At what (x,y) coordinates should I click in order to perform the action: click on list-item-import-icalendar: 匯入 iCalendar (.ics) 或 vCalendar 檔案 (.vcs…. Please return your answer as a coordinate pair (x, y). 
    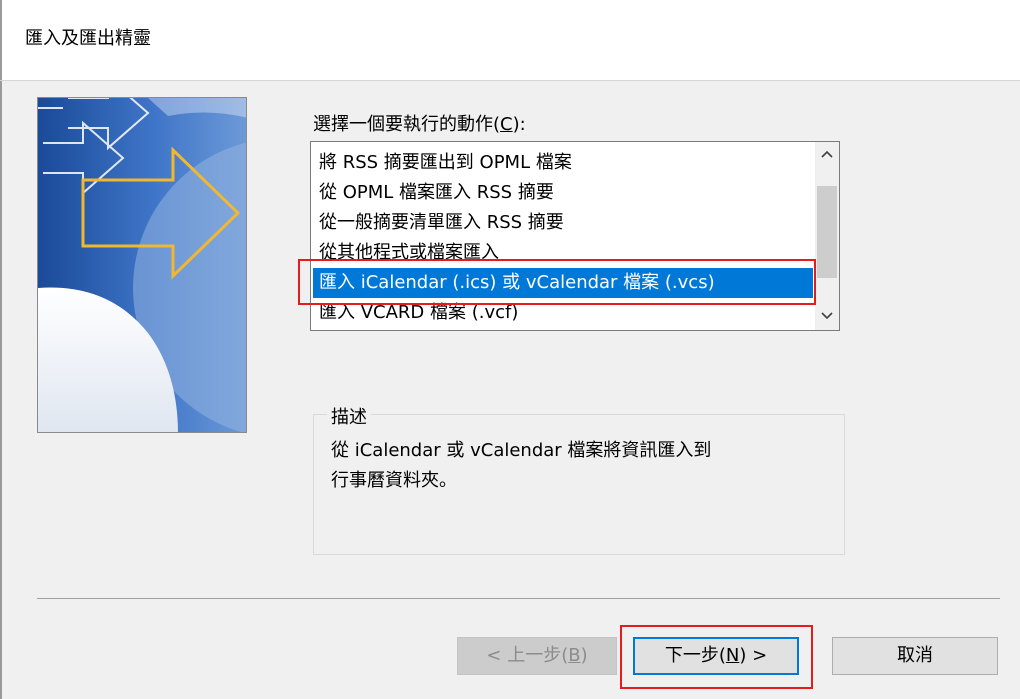
    Looking at the image, I should click on (563, 283).